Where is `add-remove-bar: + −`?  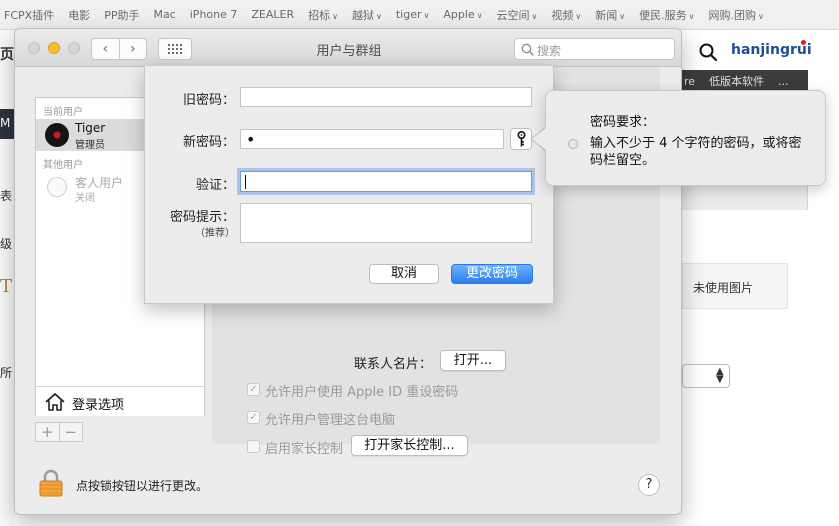
add-remove-bar: + − is located at coordinates (59, 432).